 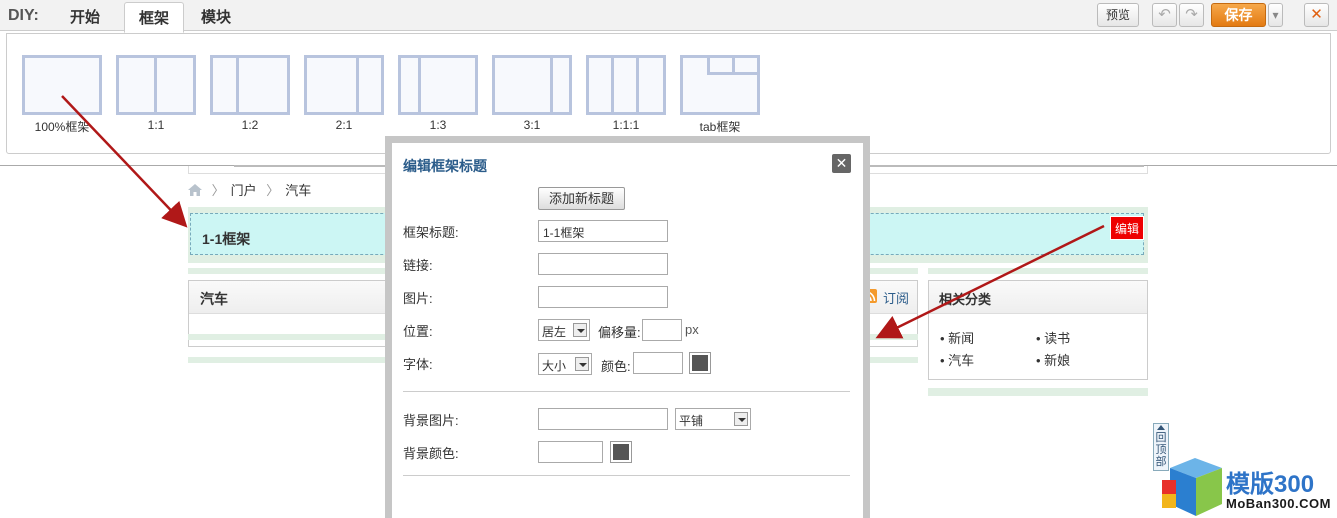 What do you see at coordinates (1161, 427) in the screenshot?
I see `up-arrow-icon` at bounding box center [1161, 427].